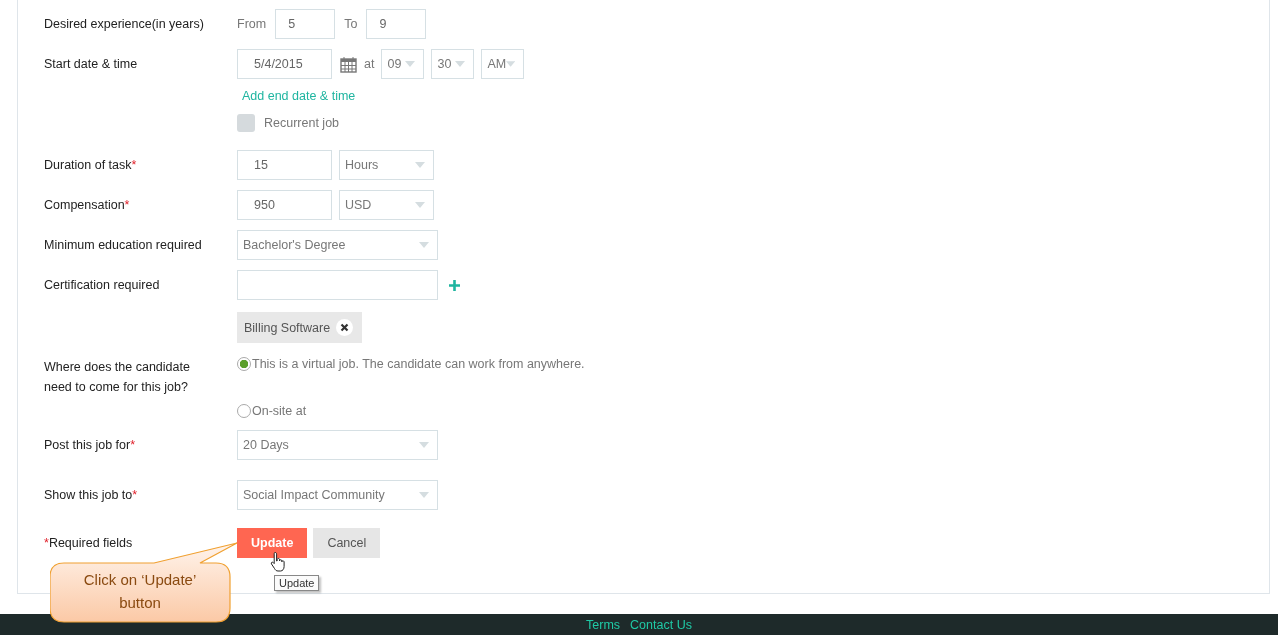 This screenshot has height=635, width=1278. I want to click on radio-label: This is a virtual job. The candidate can work from anywhere., so click(418, 364).